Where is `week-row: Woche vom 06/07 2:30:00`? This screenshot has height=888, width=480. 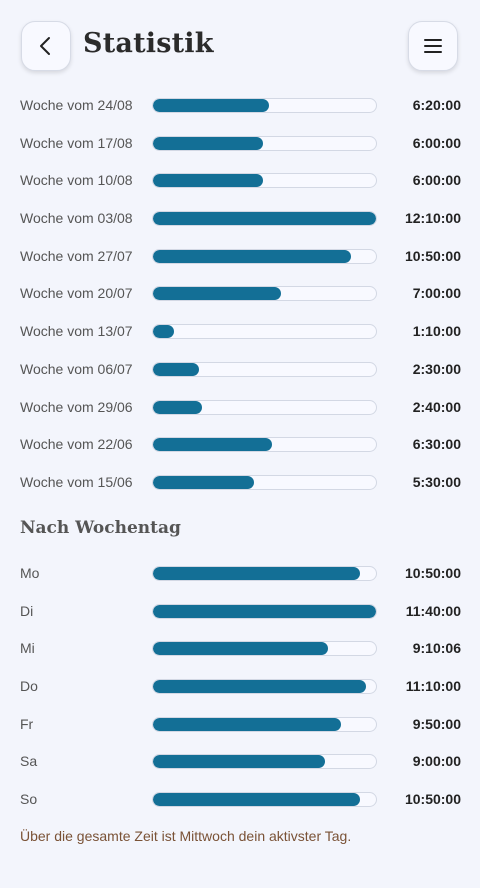 week-row: Woche vom 06/07 2:30:00 is located at coordinates (240, 370).